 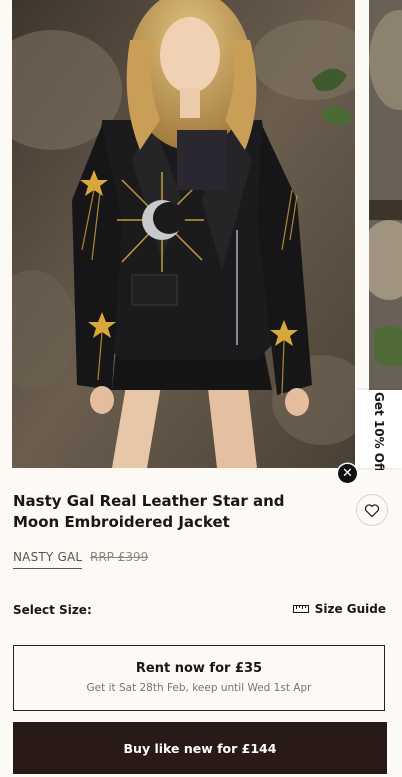 What do you see at coordinates (119, 557) in the screenshot?
I see `rrp-price: RRP £399` at bounding box center [119, 557].